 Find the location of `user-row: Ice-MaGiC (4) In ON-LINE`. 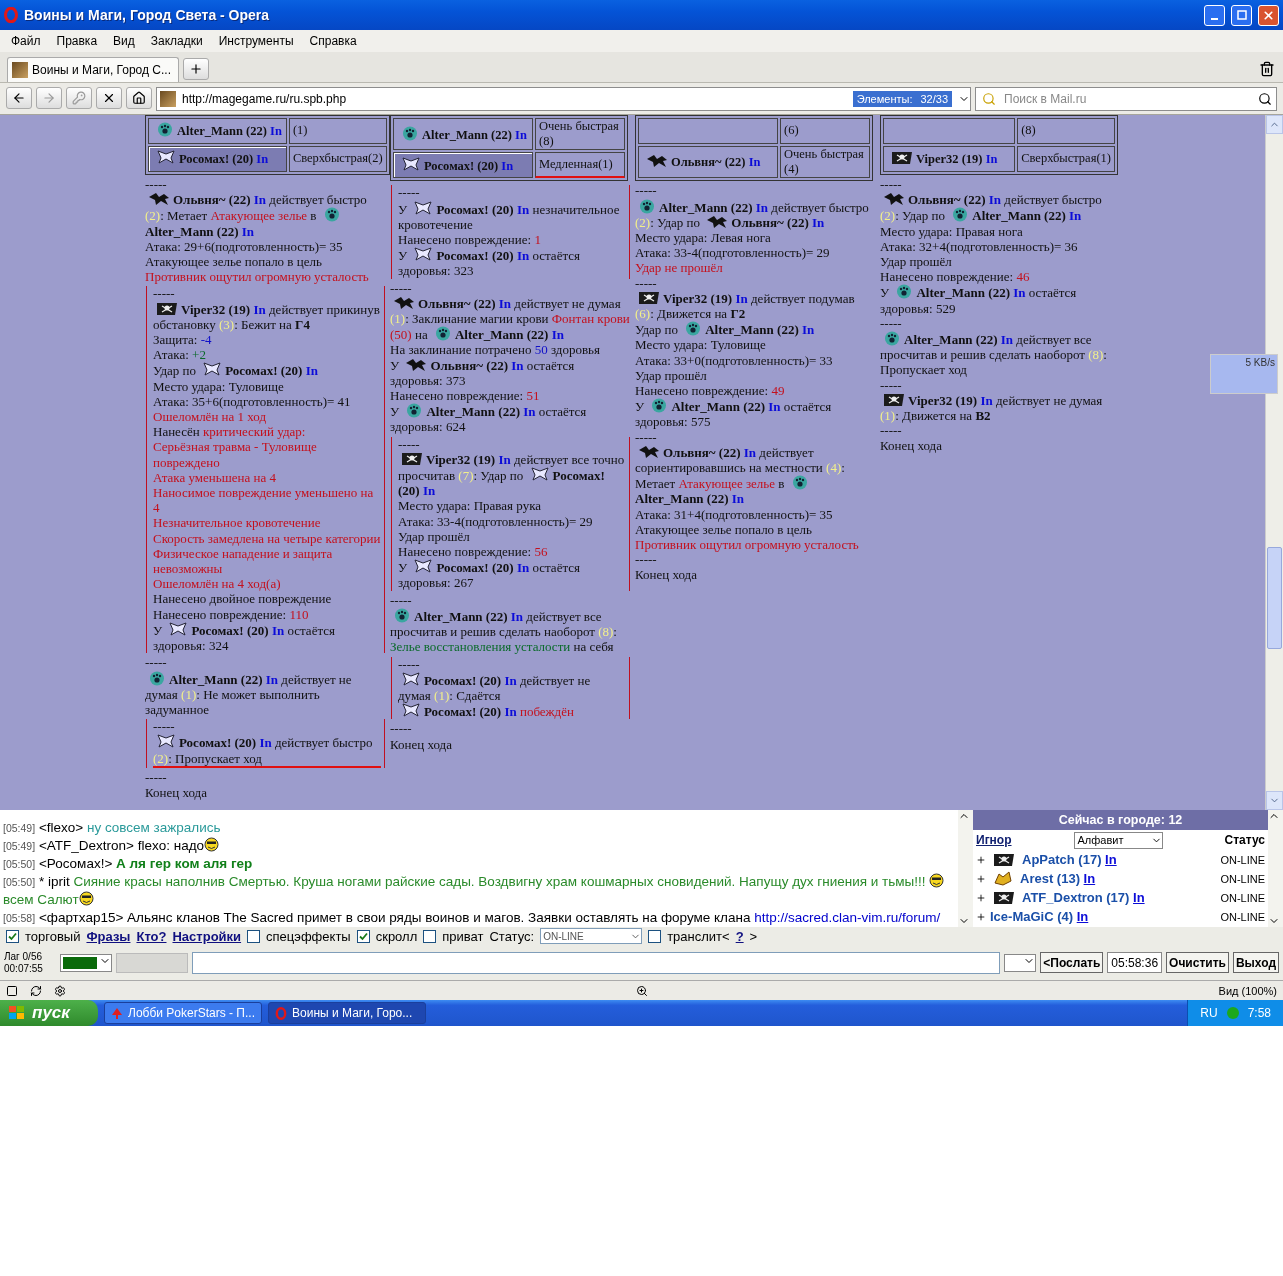

user-row: Ice-MaGiC (4) In ON-LINE is located at coordinates (1120, 916).